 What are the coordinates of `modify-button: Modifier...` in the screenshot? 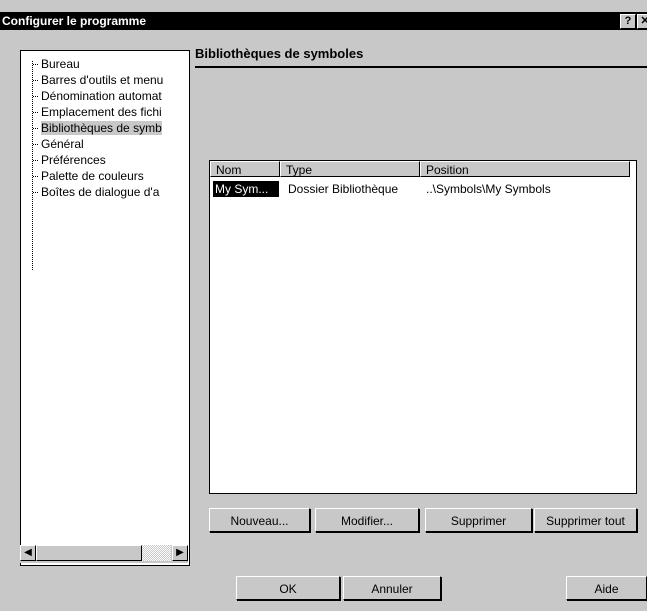 It's located at (367, 520).